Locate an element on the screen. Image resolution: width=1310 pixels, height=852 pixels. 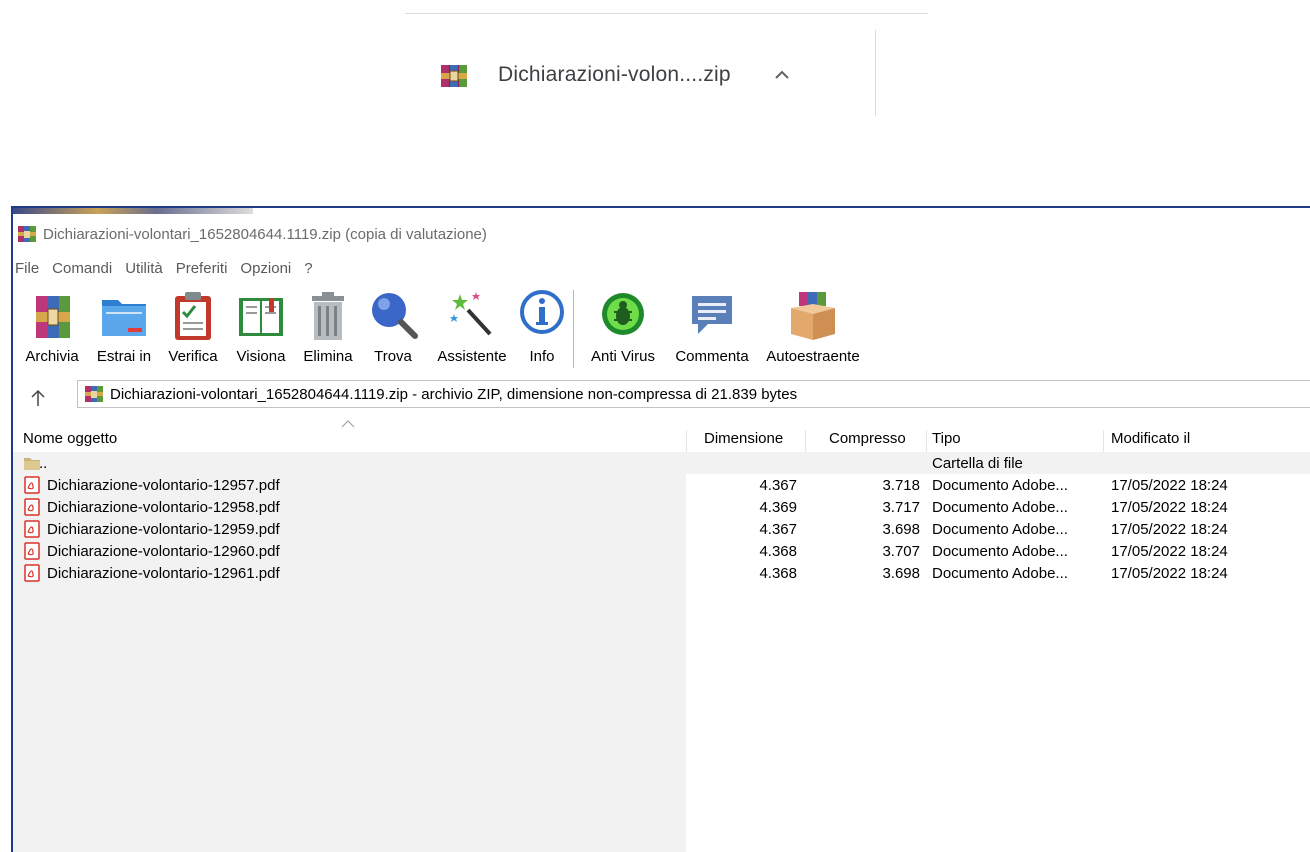
file-packed-size: 3.707 is located at coordinates (901, 551).